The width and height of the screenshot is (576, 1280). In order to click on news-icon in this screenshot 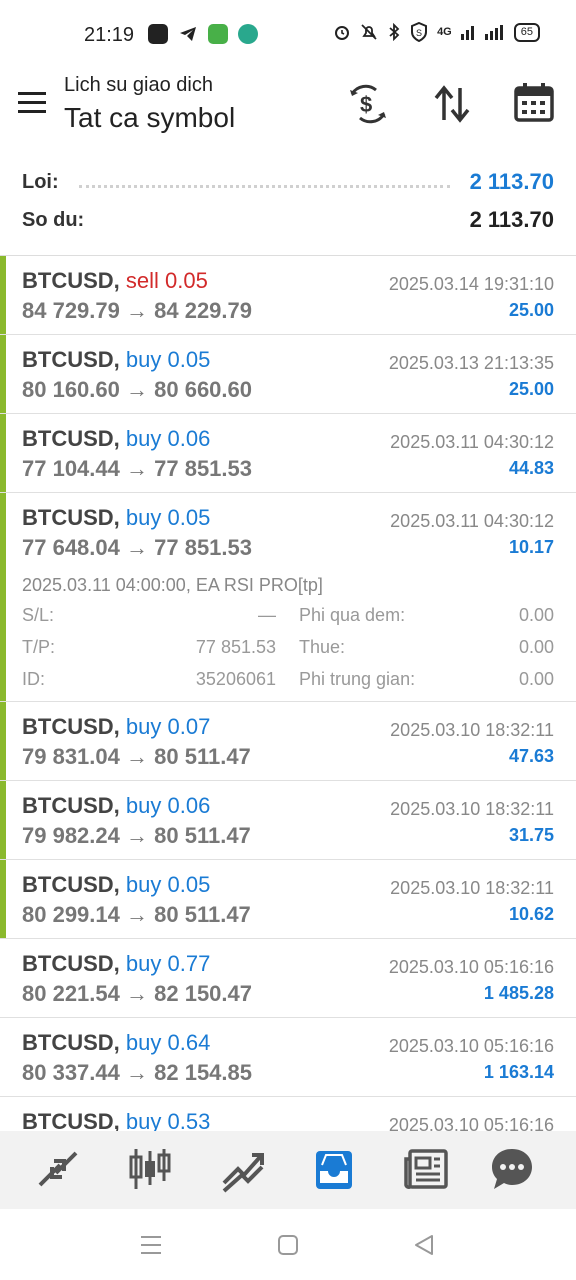, I will do `click(426, 1169)`.